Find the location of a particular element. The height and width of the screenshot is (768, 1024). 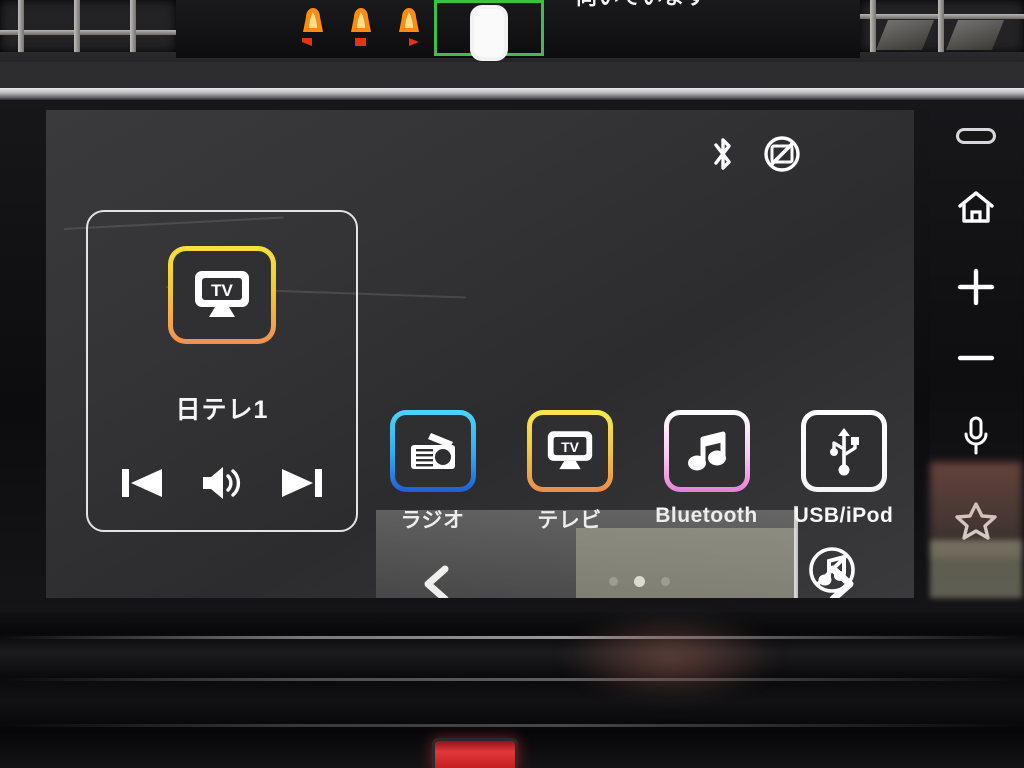

chevron-right-icon is located at coordinates (841, 581).